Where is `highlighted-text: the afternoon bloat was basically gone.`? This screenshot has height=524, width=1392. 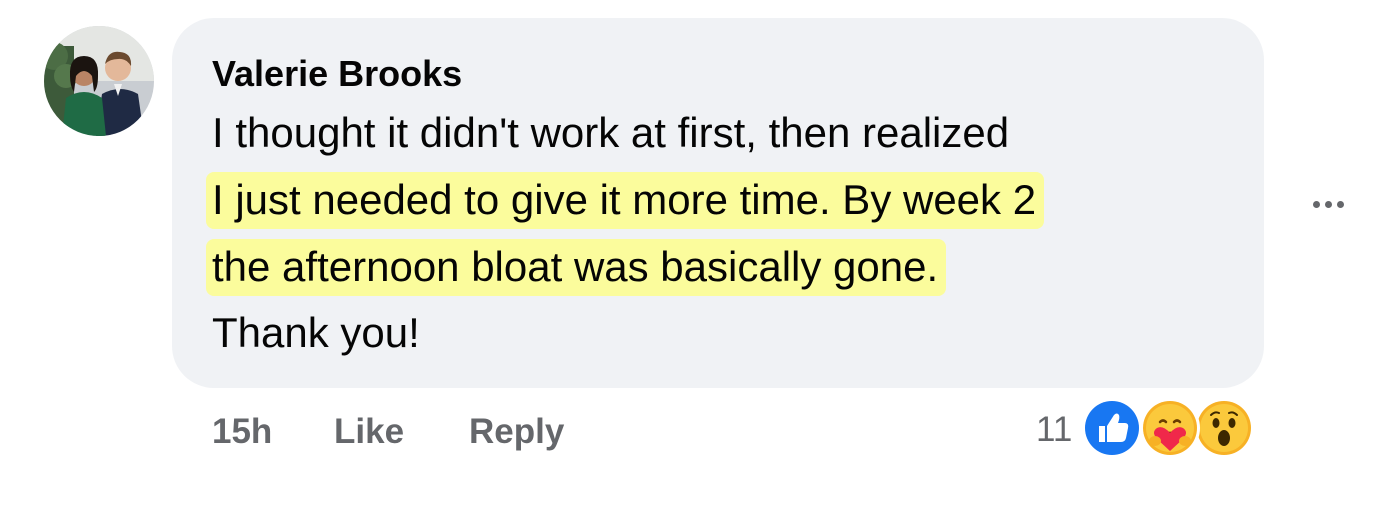 highlighted-text: the afternoon bloat was basically gone. is located at coordinates (576, 267).